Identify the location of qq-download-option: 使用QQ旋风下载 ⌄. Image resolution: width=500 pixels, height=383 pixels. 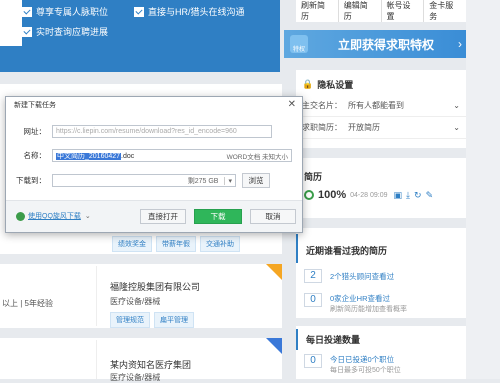
(53, 216).